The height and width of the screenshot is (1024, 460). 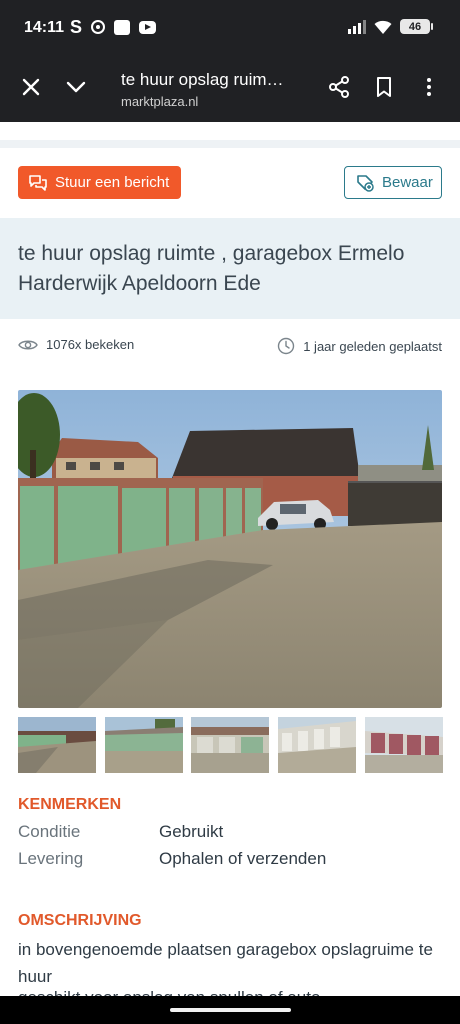 I want to click on save-button: Bewaar, so click(x=393, y=182).